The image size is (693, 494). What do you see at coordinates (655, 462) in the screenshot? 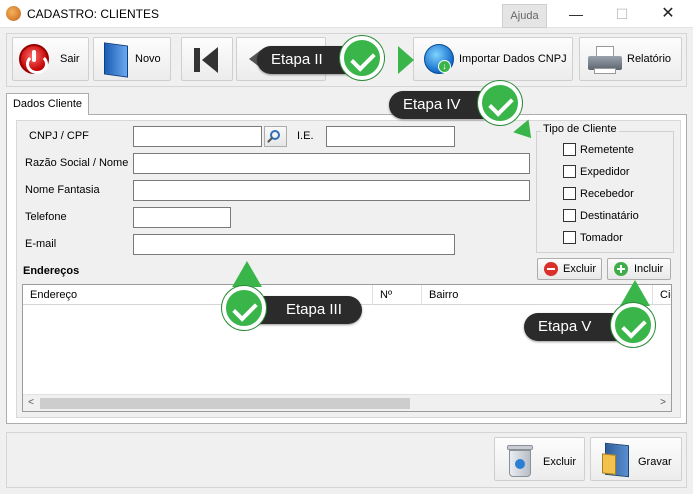
I see `save-button-label: Gravar` at bounding box center [655, 462].